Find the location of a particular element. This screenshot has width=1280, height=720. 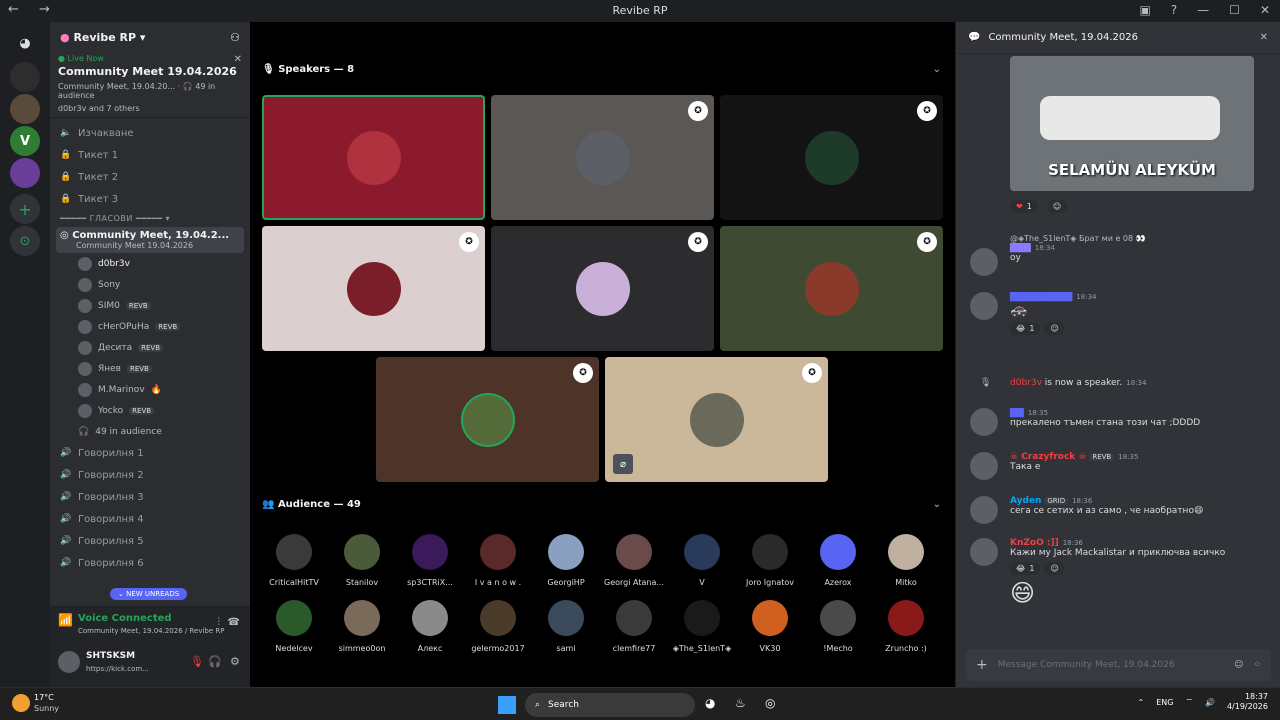

user-name: SHTSKSM is located at coordinates (110, 656).